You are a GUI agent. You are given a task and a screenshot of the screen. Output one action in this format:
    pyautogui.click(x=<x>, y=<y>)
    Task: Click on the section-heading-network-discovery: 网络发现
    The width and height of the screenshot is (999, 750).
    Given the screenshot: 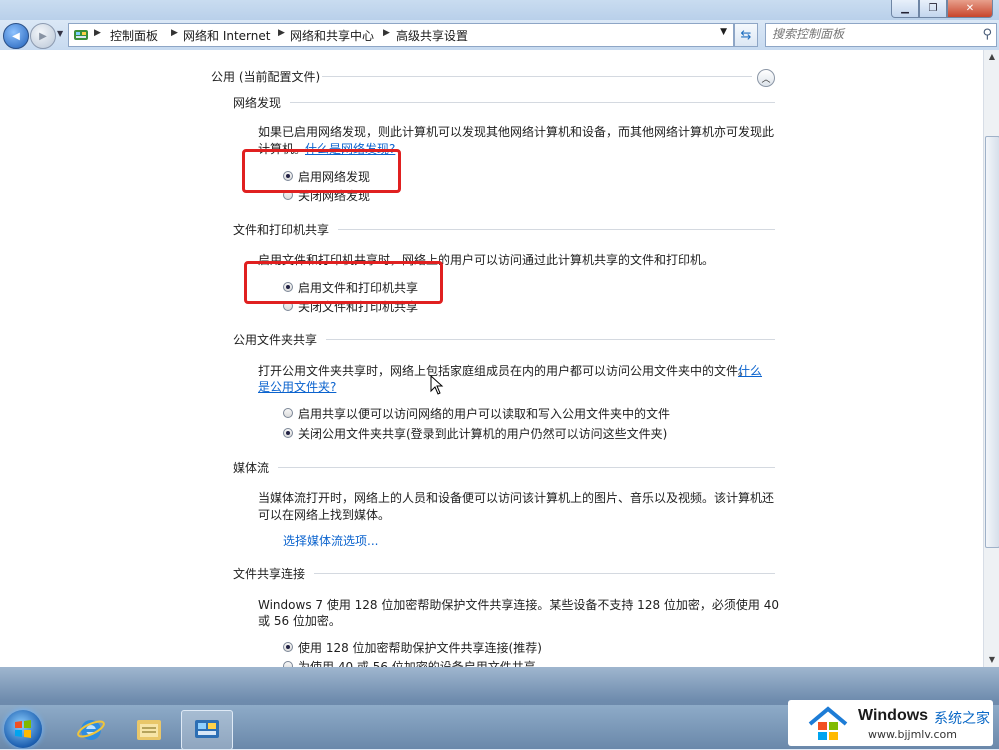 What is the action you would take?
    pyautogui.click(x=257, y=103)
    